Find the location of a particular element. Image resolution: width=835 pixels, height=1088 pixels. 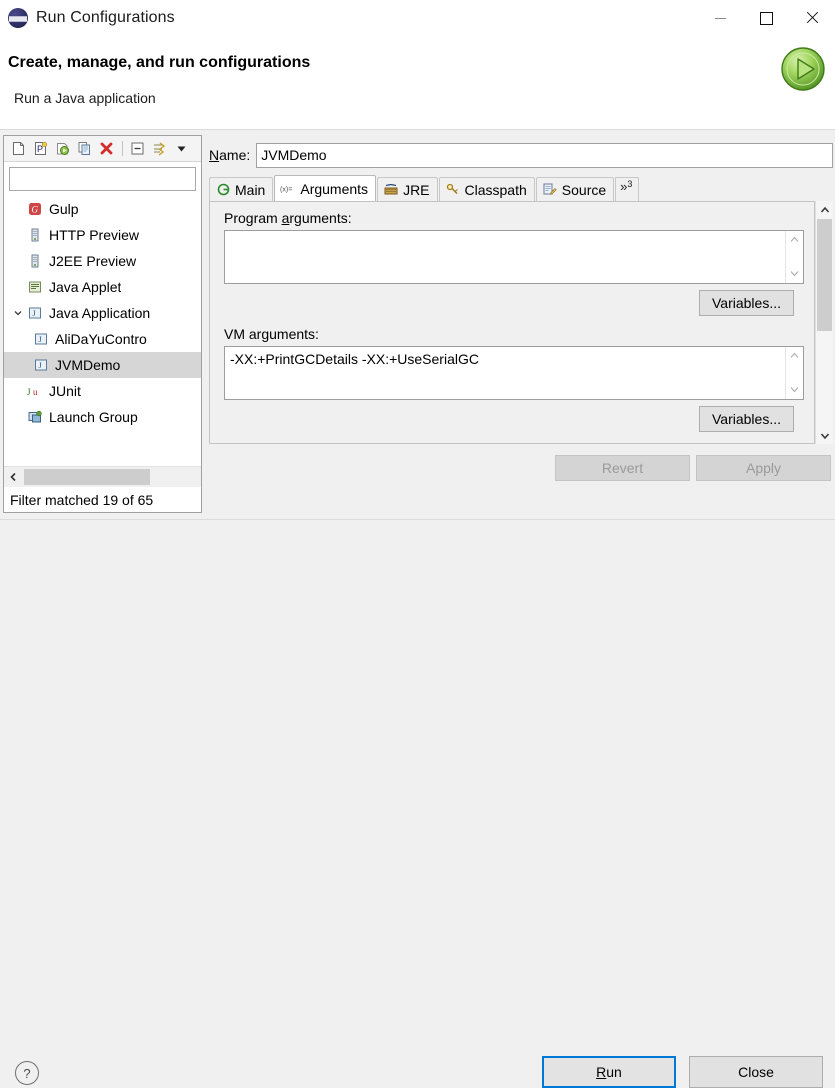

tree-item-label: Launch Group is located at coordinates (93, 417).